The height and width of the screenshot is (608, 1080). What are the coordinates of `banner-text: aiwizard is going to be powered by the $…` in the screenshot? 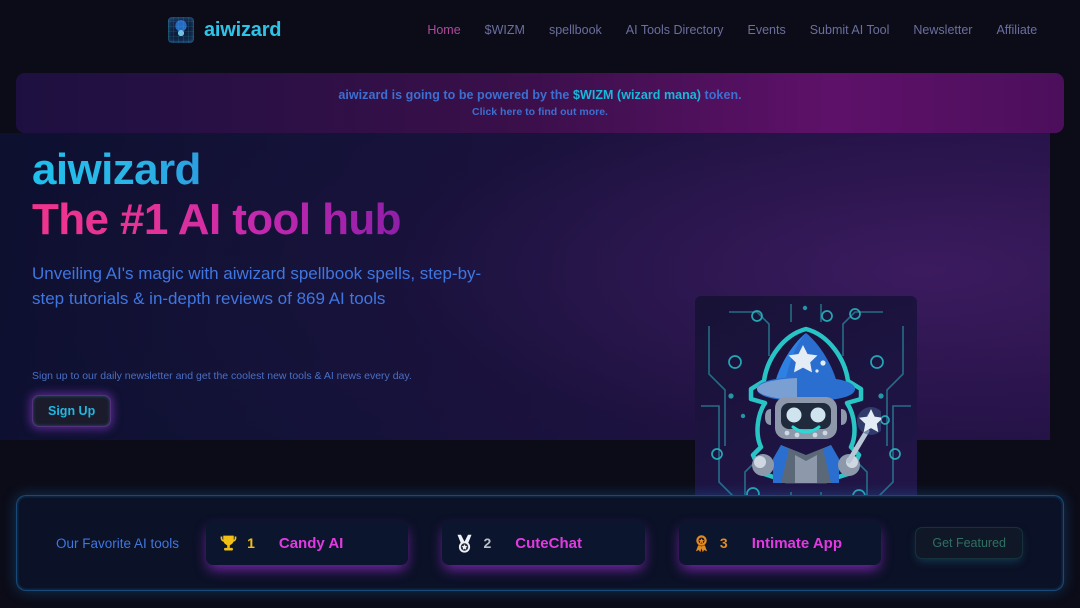 It's located at (539, 95).